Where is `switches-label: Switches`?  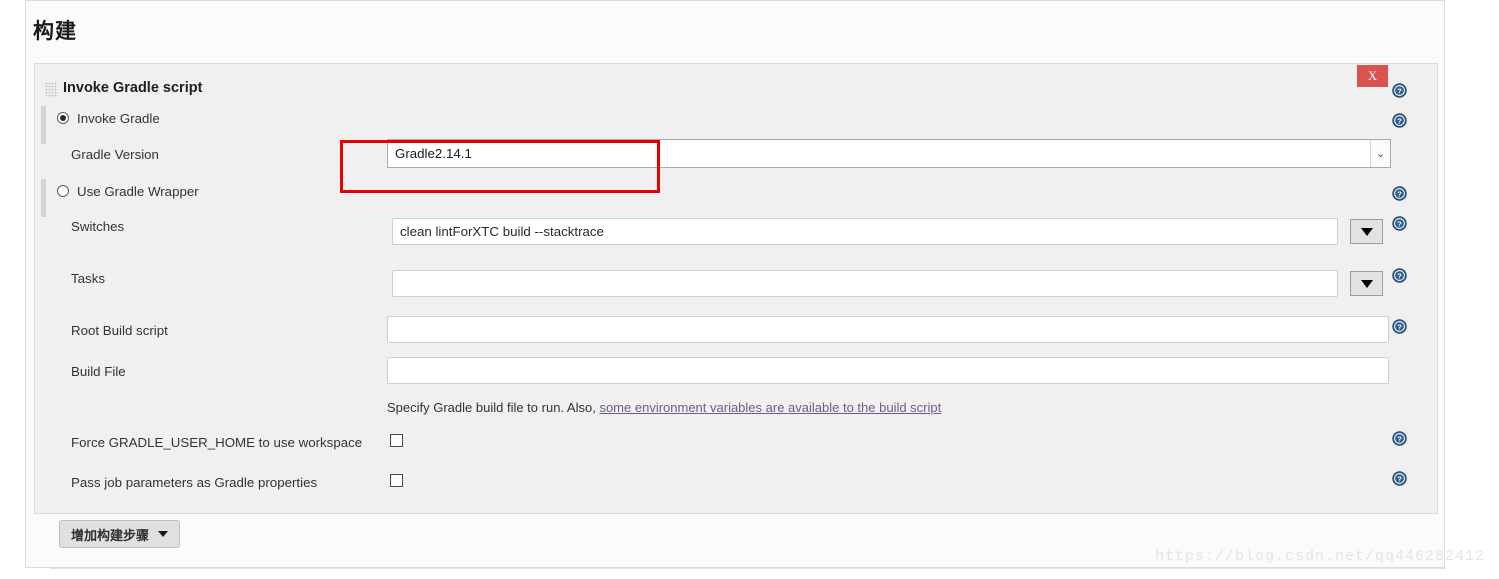 switches-label: Switches is located at coordinates (98, 226).